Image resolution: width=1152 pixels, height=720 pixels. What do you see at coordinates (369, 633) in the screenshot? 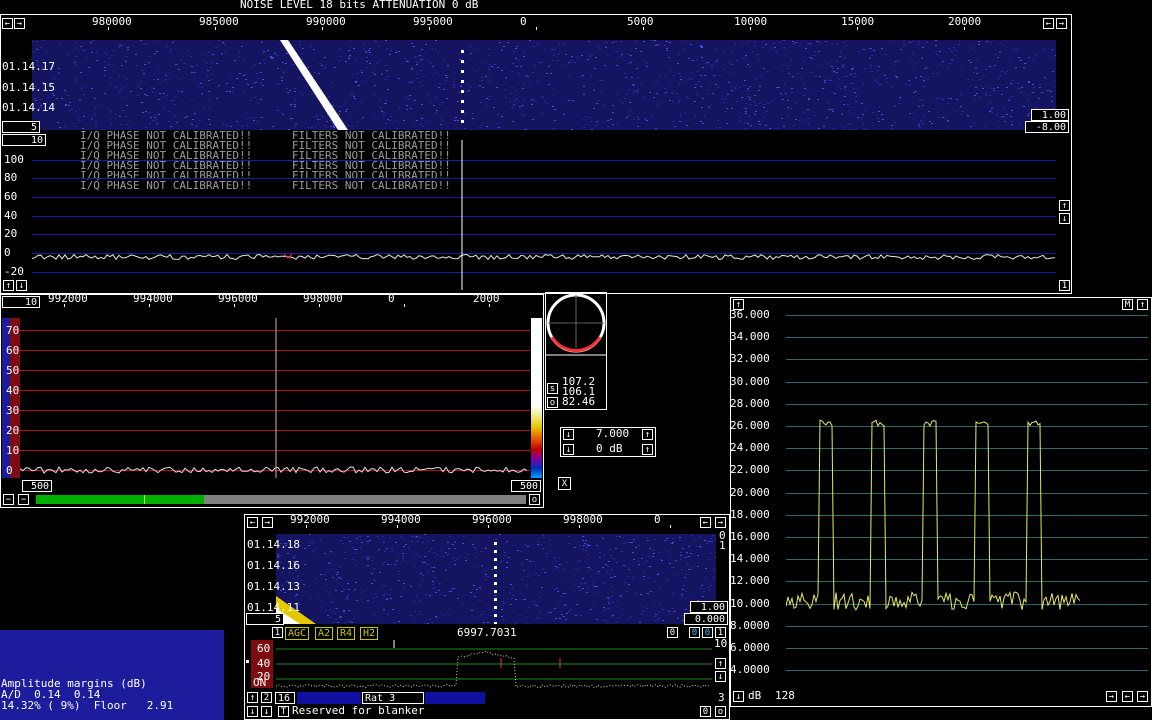
I see `h2-toggle: H2` at bounding box center [369, 633].